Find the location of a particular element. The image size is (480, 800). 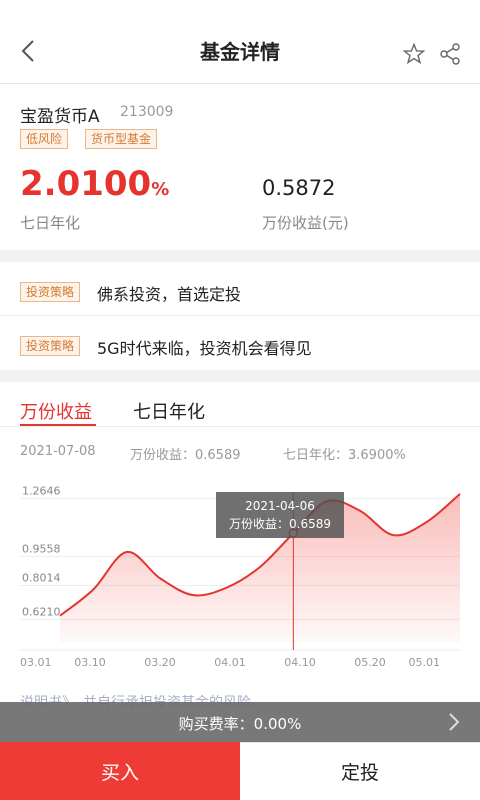

x-tick-label: 05.20 is located at coordinates (370, 662).